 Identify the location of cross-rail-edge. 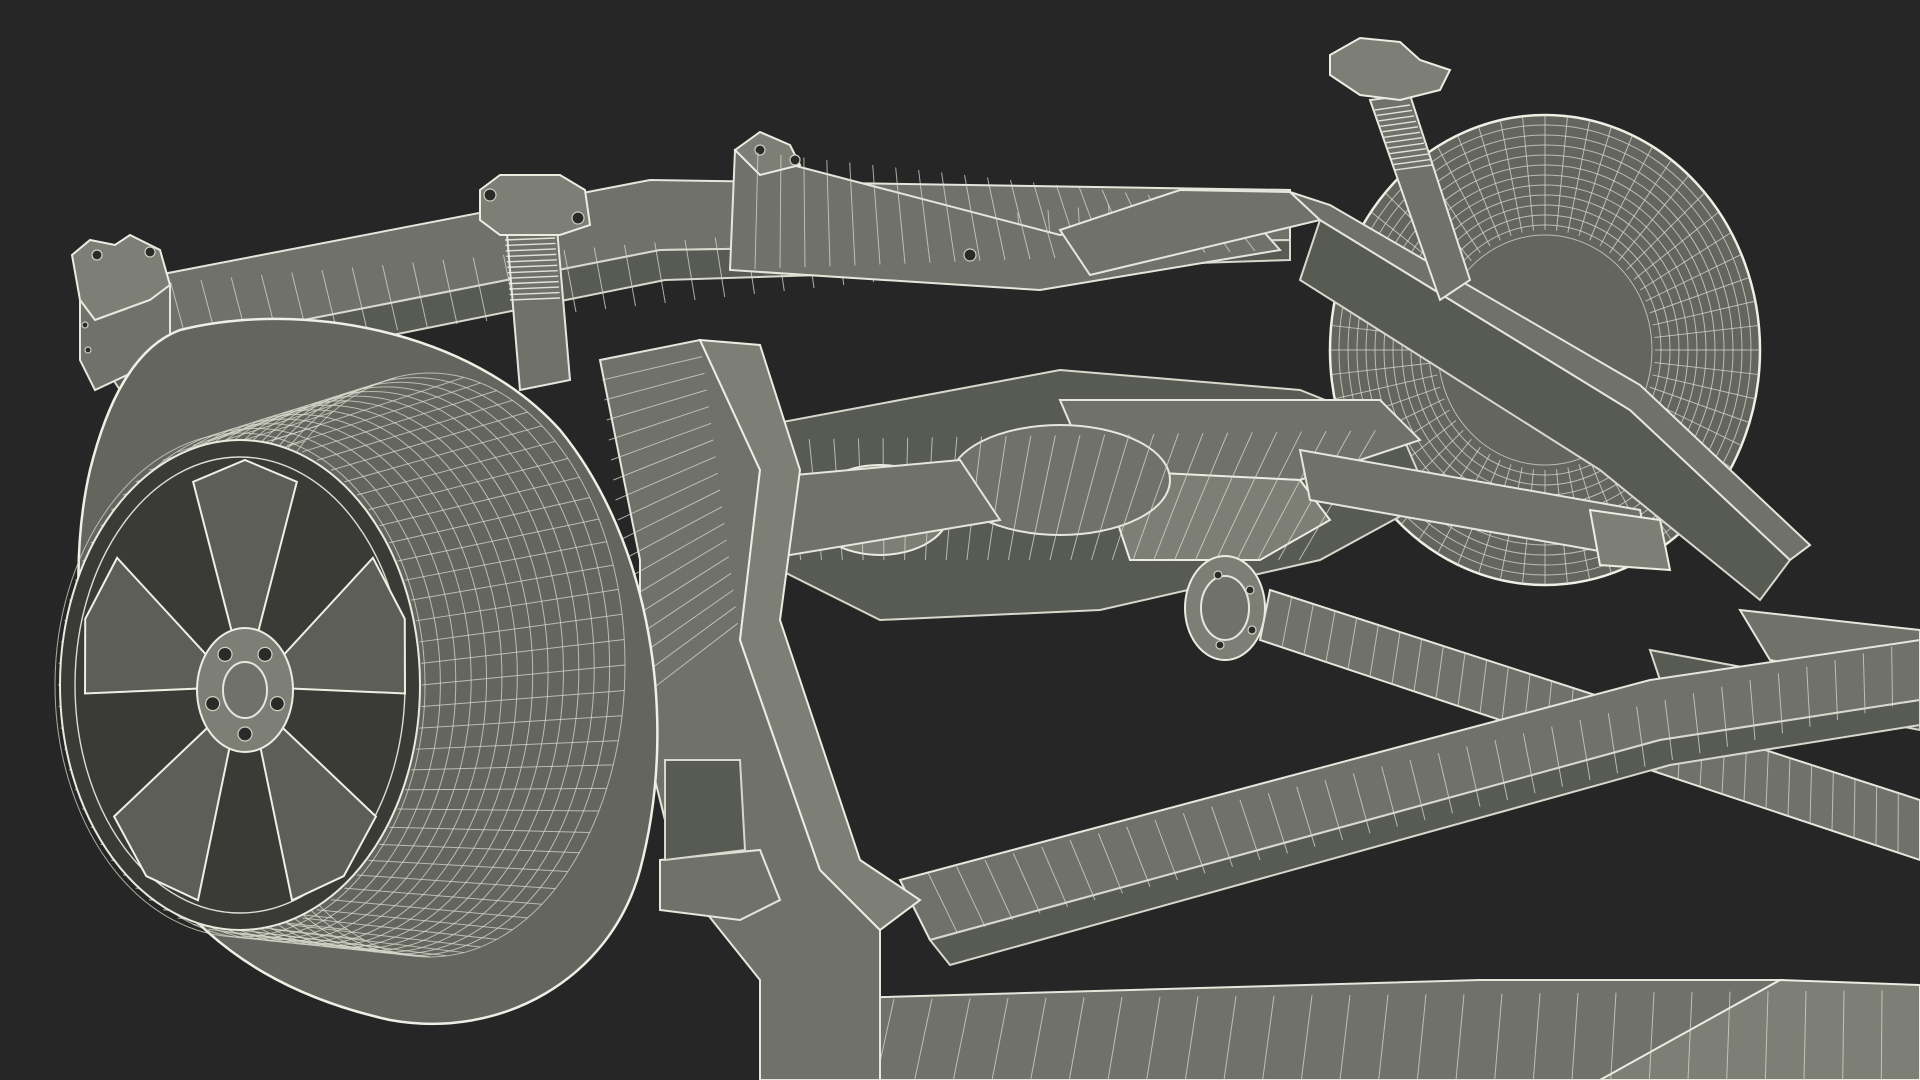
(1881, 1035).